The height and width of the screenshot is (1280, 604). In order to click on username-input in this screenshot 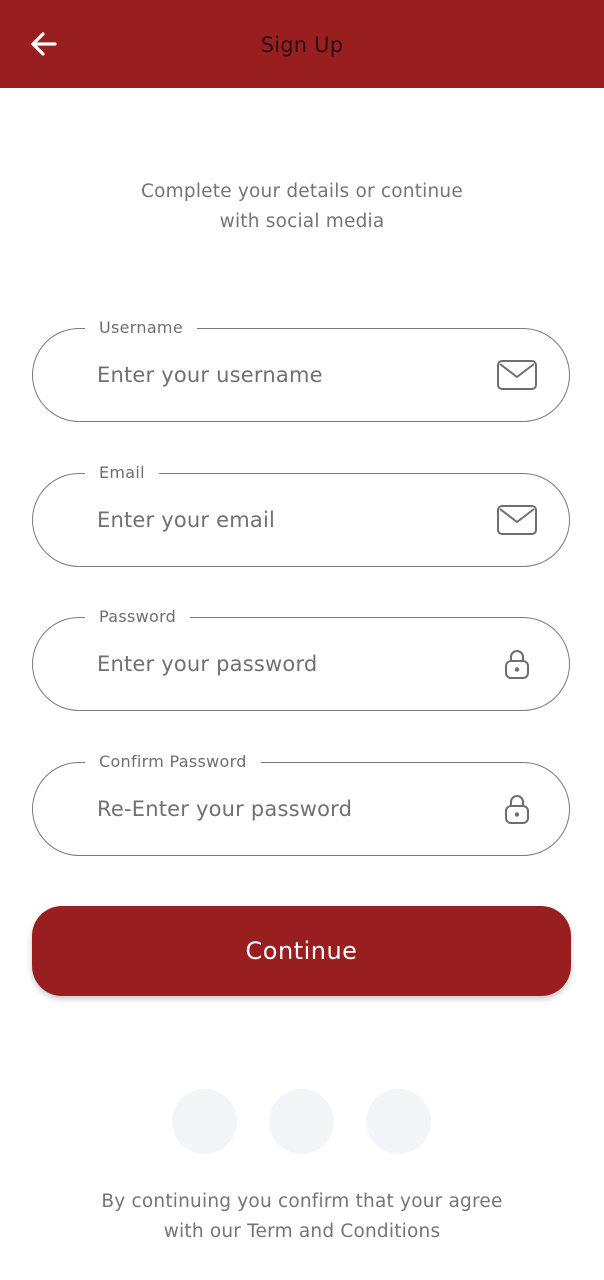, I will do `click(287, 374)`.